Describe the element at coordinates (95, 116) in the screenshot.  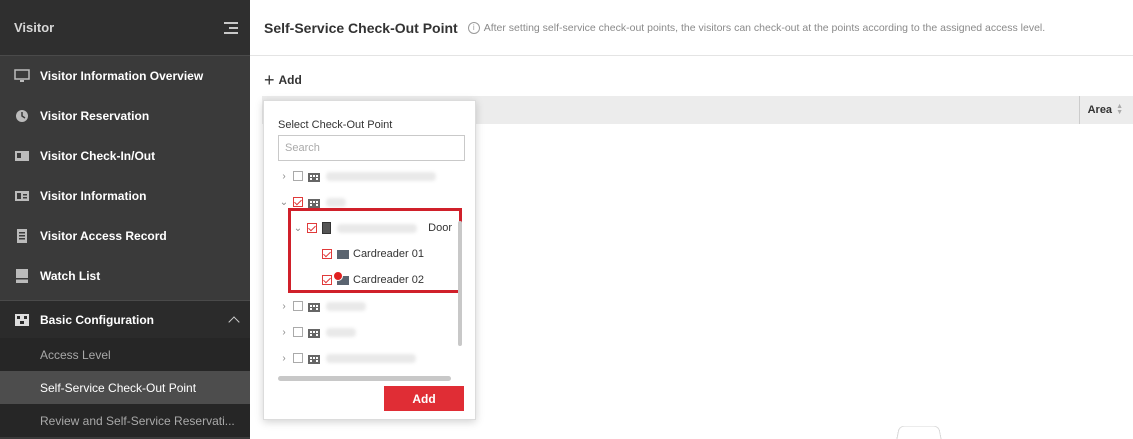
I see `sidebar-item-label: Visitor Reservation` at that location.